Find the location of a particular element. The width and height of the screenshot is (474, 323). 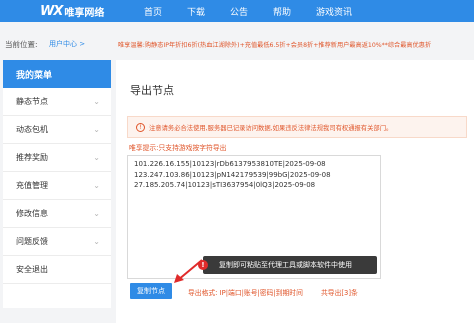

export-count-text: 共导出[3]条 is located at coordinates (339, 293).